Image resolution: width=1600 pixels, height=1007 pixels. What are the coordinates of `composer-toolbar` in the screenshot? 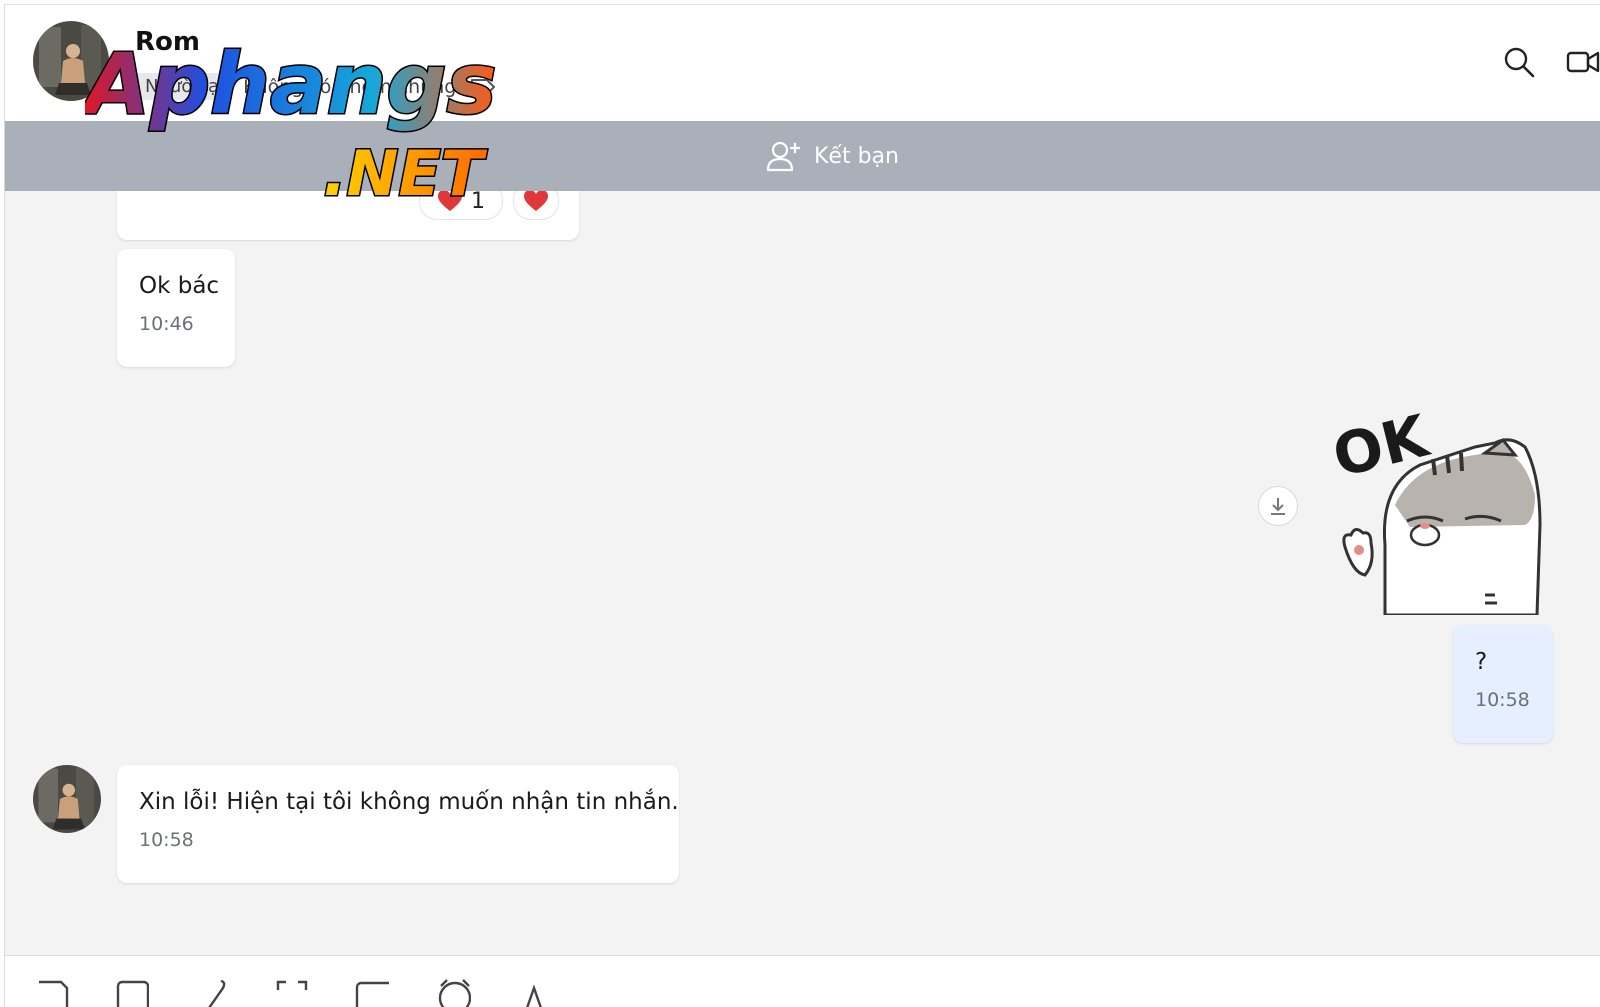 It's located at (802, 981).